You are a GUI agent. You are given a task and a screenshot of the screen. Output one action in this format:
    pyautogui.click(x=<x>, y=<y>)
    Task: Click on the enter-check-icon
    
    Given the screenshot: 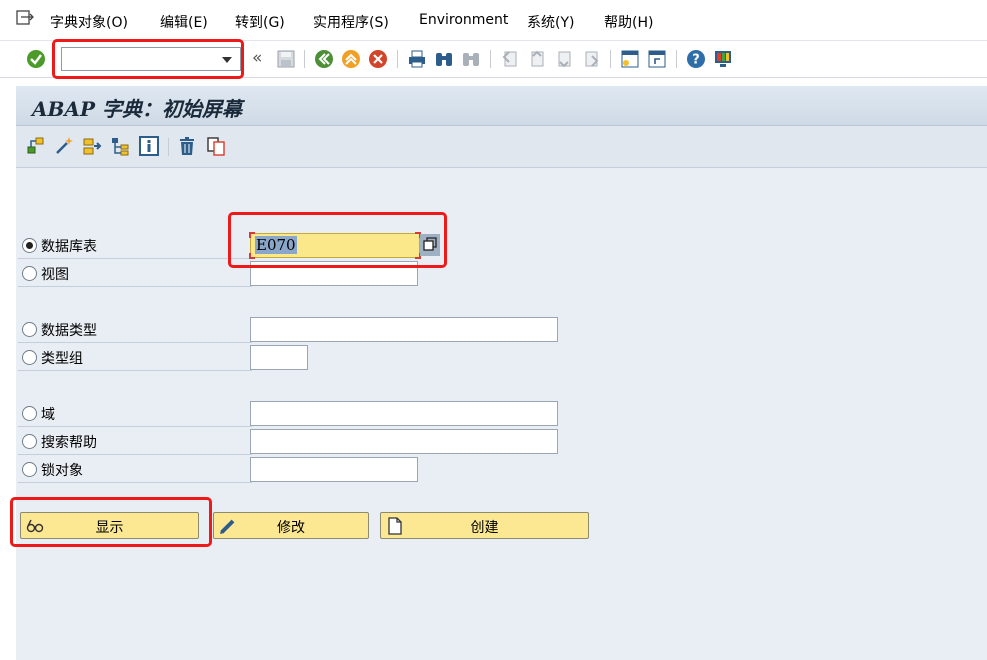 What is the action you would take?
    pyautogui.click(x=36, y=59)
    